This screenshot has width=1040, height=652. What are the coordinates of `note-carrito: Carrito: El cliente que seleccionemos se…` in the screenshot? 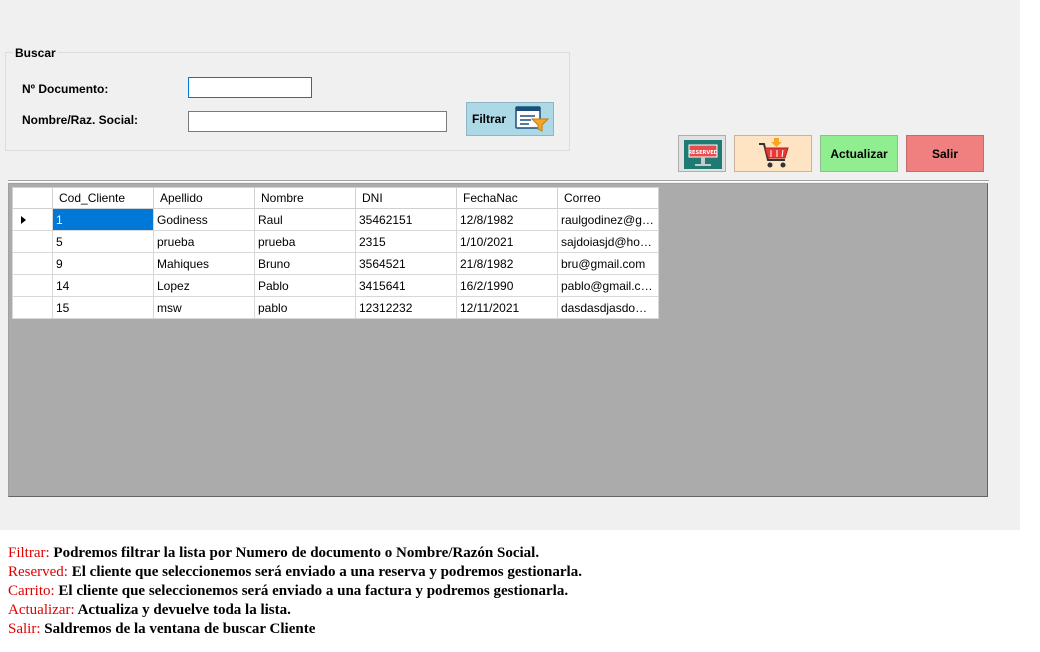 It's located at (288, 591).